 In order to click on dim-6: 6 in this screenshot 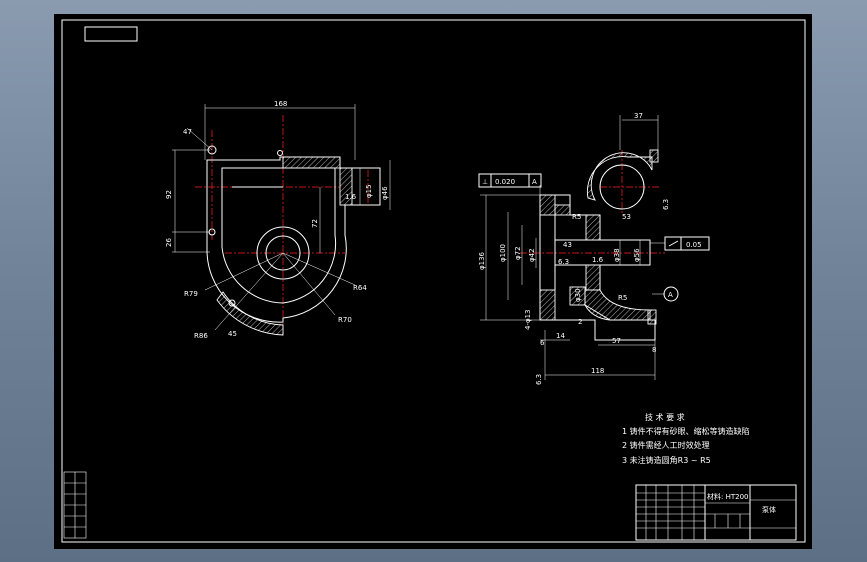, I will do `click(542, 343)`.